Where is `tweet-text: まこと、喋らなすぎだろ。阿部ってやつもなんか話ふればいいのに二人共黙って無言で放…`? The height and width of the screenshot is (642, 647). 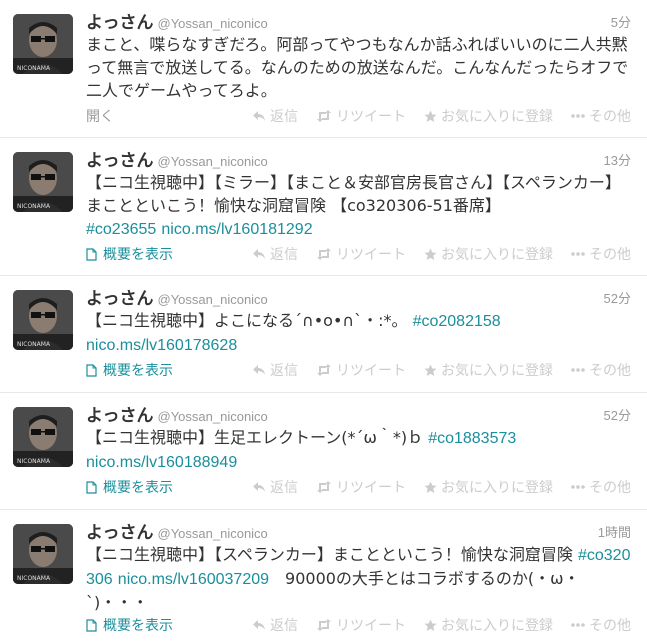
tweet-text: まこと、喋らなすぎだろ。阿部ってやつもなんか話ふればいいのに二人共黙って無言で放… is located at coordinates (357, 67).